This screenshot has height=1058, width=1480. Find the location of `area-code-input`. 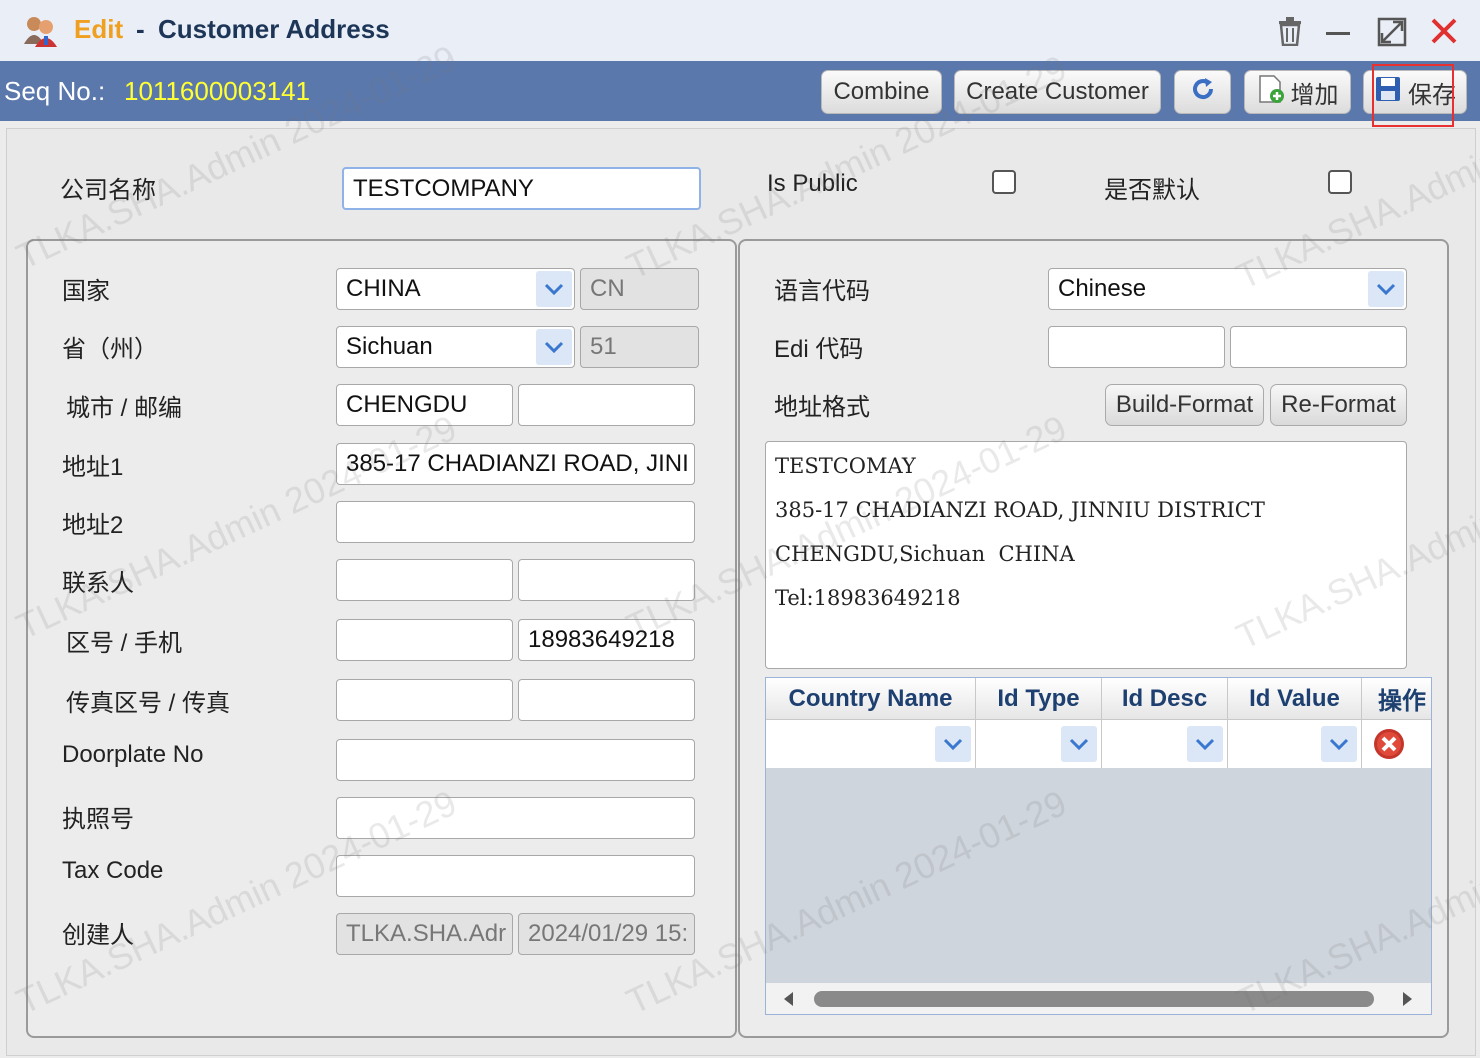

area-code-input is located at coordinates (424, 640).